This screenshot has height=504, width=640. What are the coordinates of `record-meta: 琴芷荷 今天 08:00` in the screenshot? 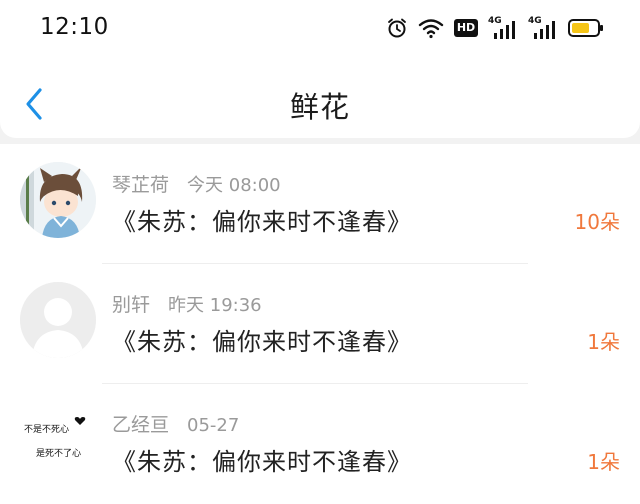 It's located at (196, 183).